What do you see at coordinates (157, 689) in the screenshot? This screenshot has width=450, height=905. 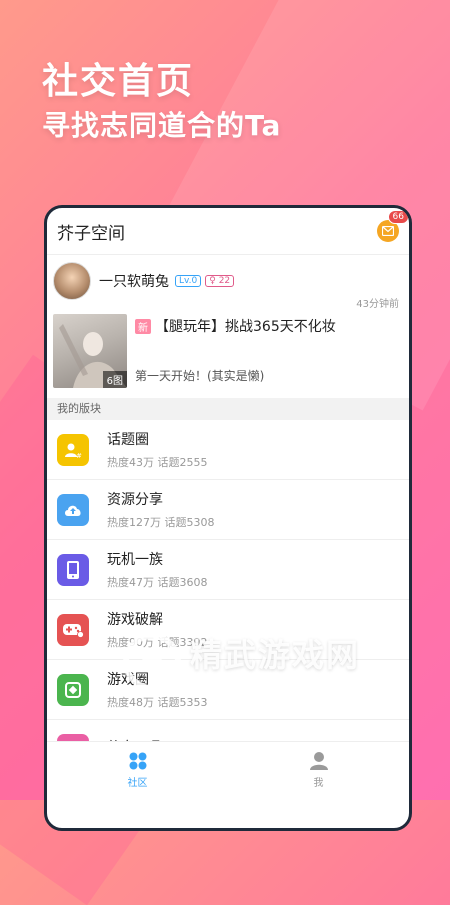 I see `board-text: 游戏圈 热度48万 话题5353` at bounding box center [157, 689].